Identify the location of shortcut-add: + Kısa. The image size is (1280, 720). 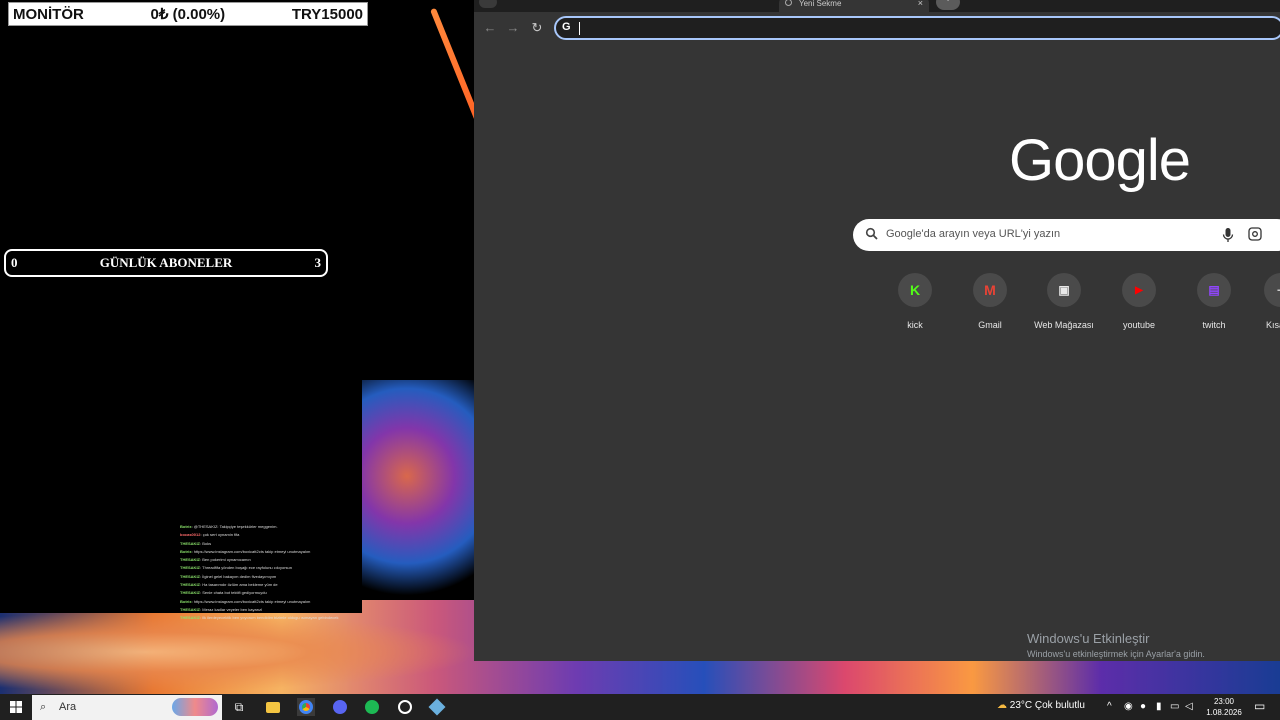
(1263, 301).